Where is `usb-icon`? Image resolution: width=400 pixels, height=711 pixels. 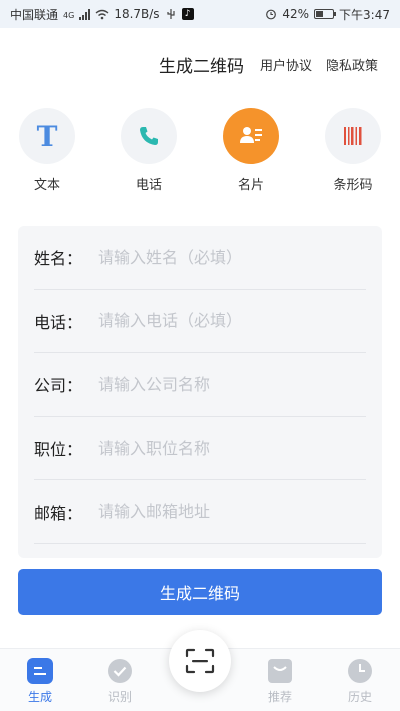
usb-icon is located at coordinates (170, 14).